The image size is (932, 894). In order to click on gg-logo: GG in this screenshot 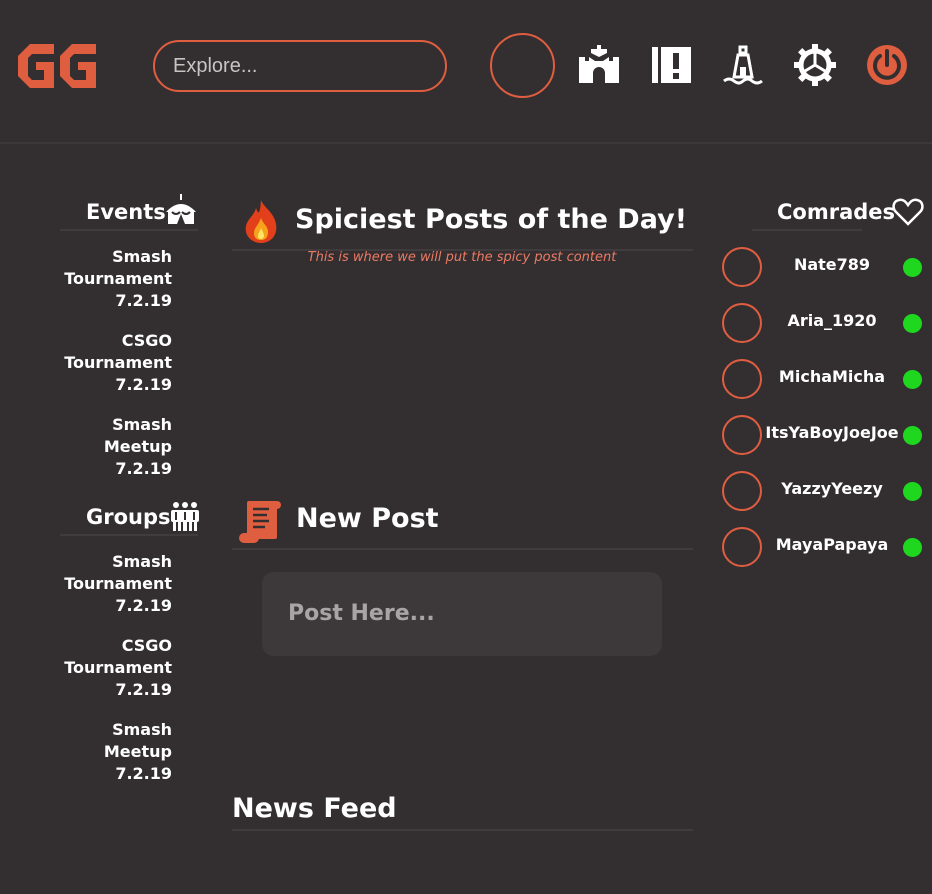, I will do `click(58, 66)`.